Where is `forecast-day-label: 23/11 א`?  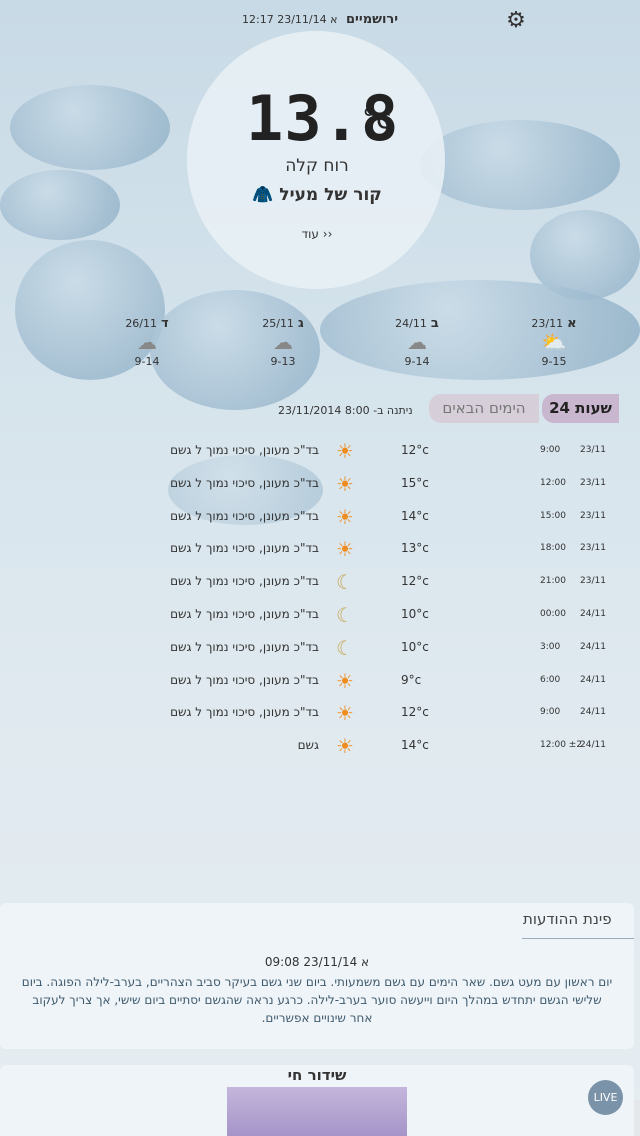
forecast-day-label: 23/11 א is located at coordinates (554, 323).